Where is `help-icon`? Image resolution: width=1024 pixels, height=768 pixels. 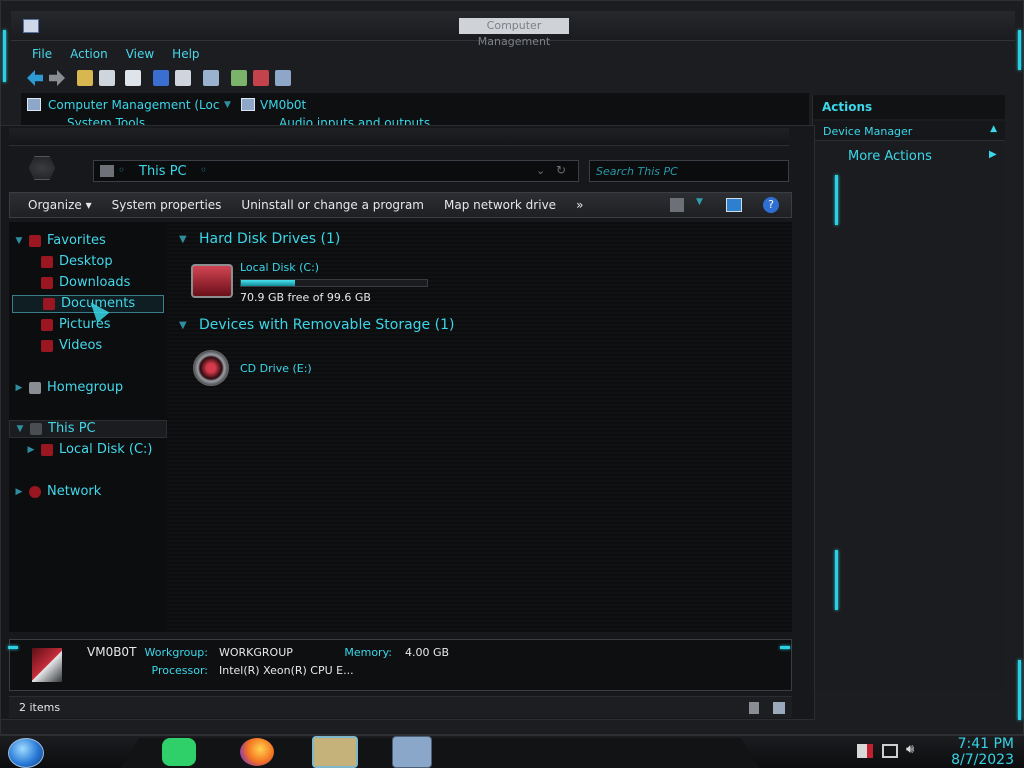
help-icon is located at coordinates (161, 78).